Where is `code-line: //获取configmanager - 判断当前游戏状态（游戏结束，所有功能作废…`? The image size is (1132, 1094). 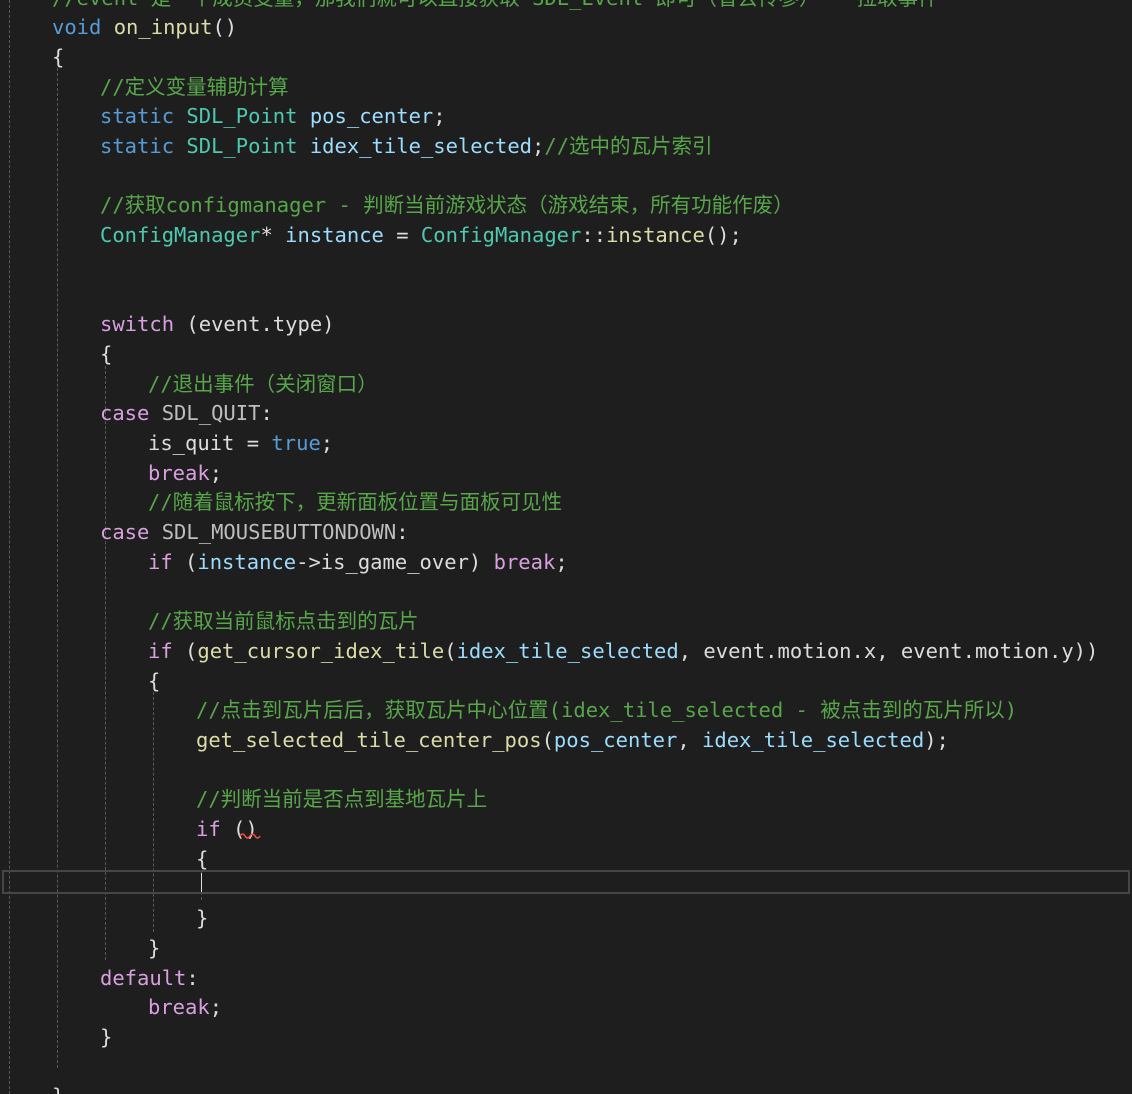 code-line: //获取configmanager - 判断当前游戏状态（游戏结束，所有功能作废… is located at coordinates (447, 206).